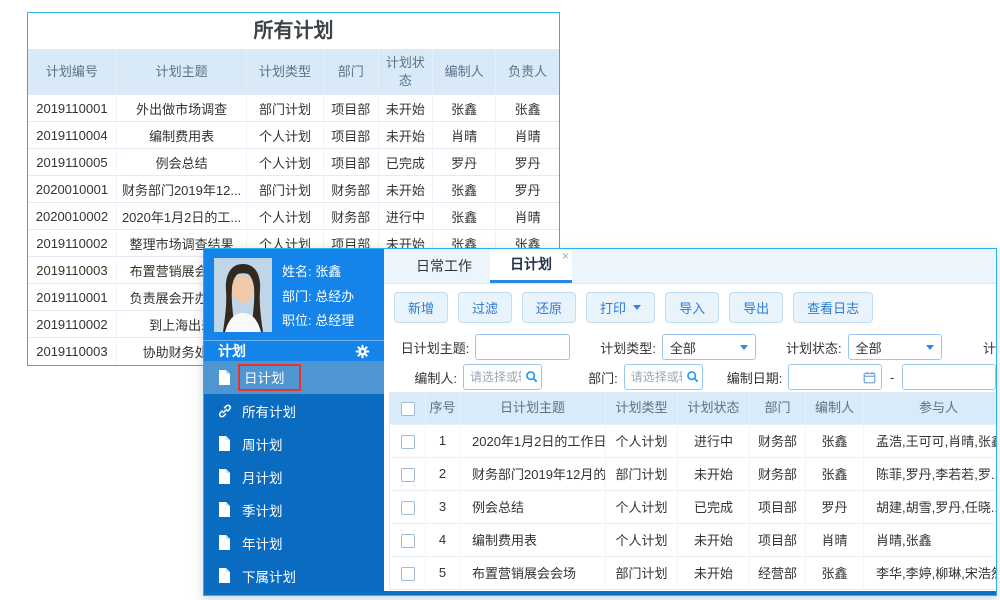  I want to click on plan-subject-link: 编制费用表, so click(532, 539).